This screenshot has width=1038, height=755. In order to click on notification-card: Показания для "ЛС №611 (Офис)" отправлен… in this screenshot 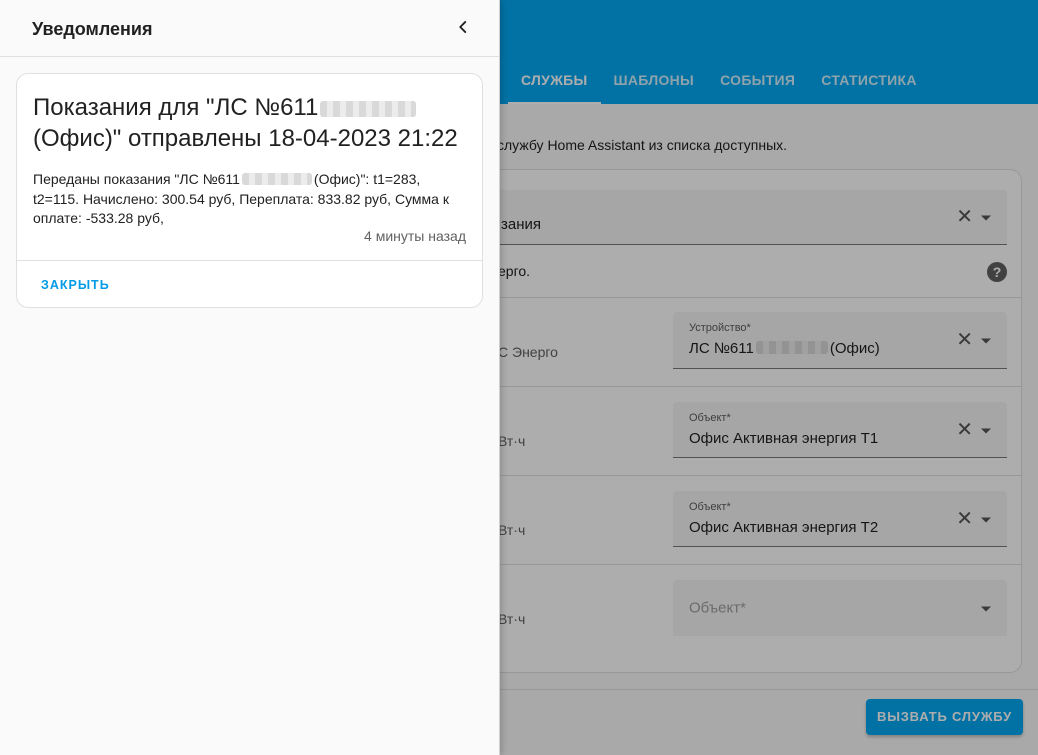, I will do `click(249, 190)`.